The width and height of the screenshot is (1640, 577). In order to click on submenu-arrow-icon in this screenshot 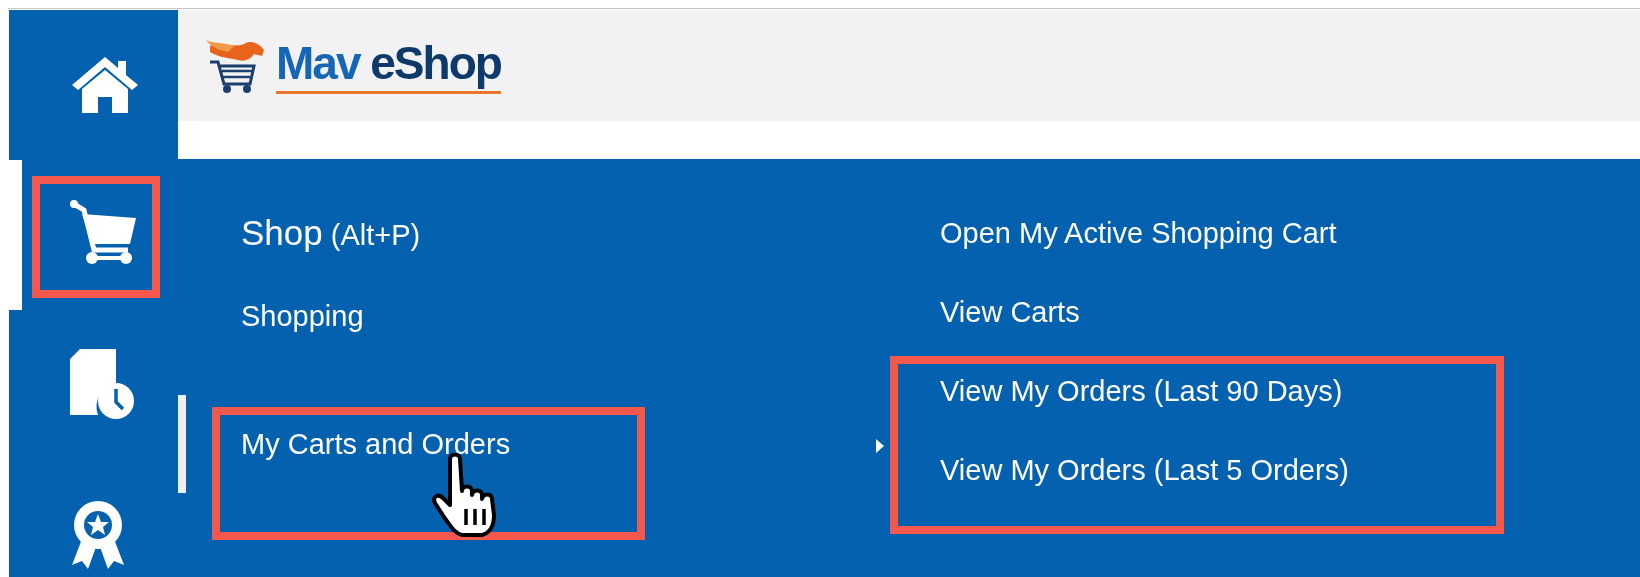, I will do `click(880, 446)`.